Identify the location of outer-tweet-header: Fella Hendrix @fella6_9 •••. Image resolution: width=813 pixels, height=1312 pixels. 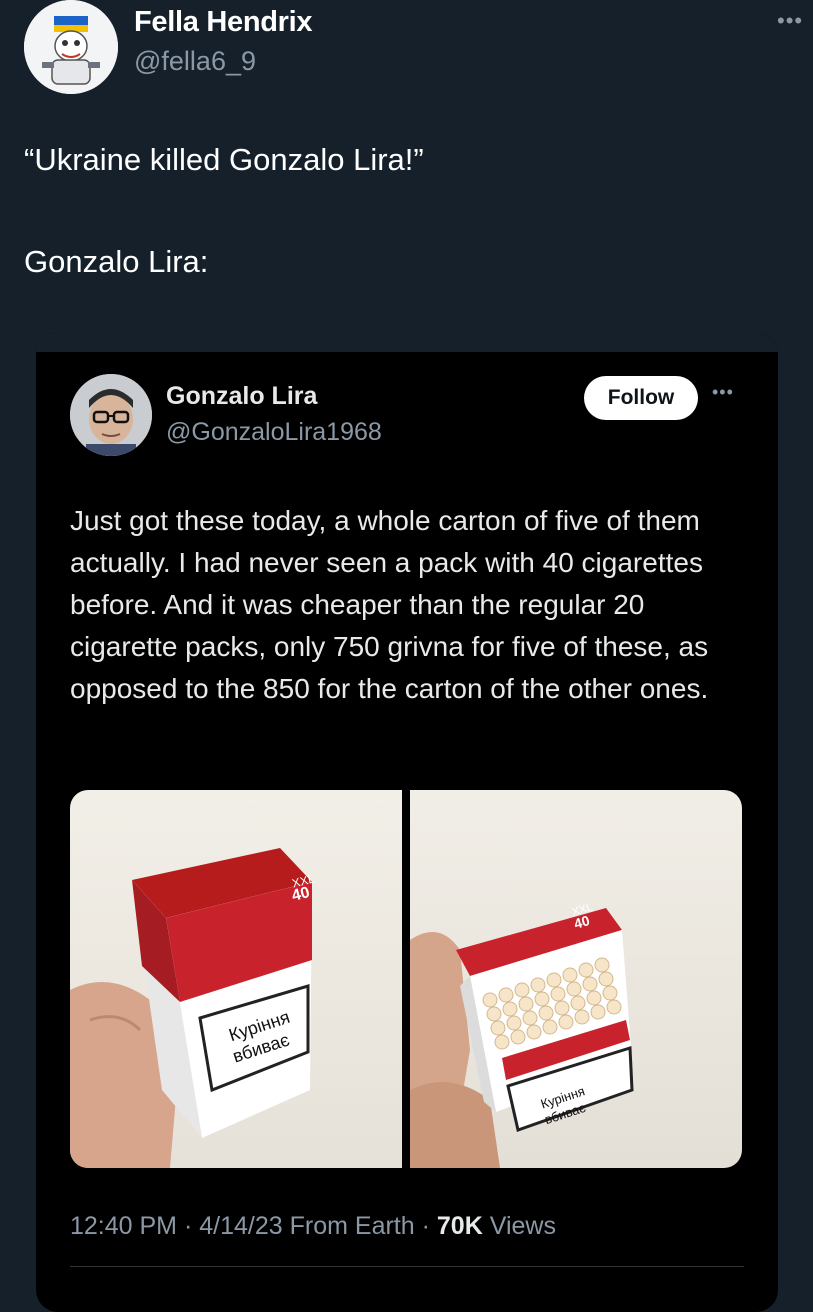
(413, 47).